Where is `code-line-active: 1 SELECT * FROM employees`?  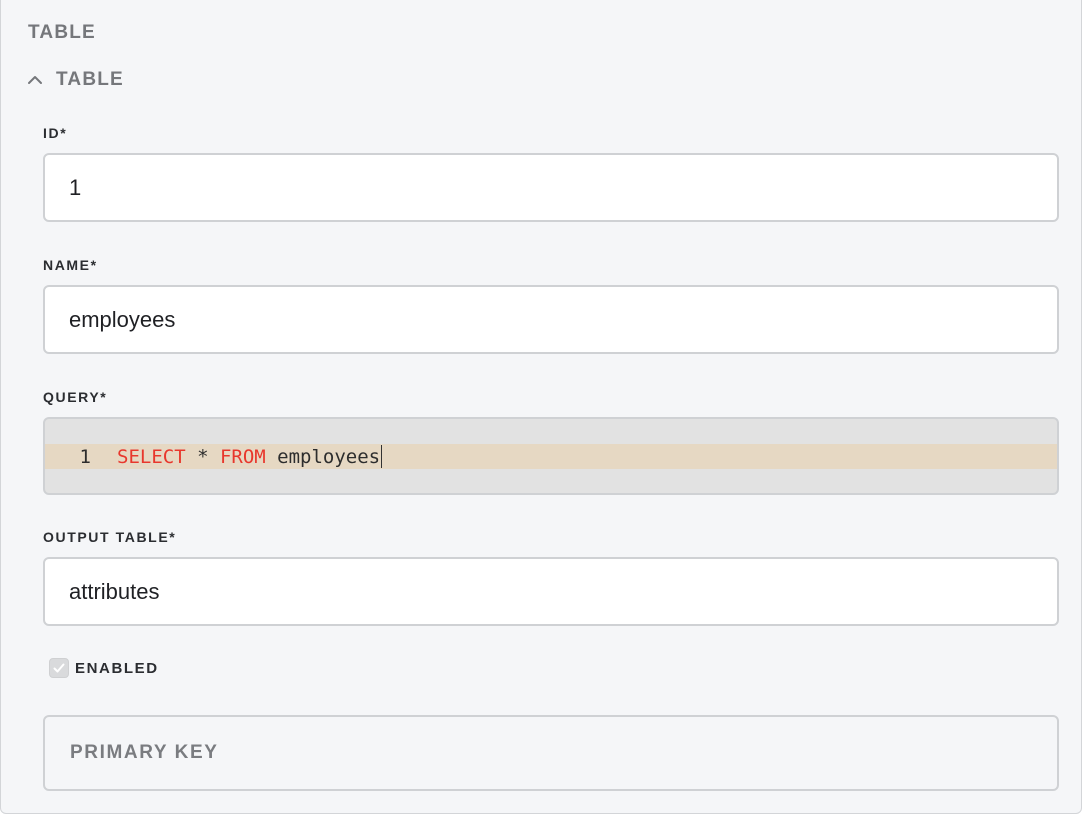
code-line-active: 1 SELECT * FROM employees is located at coordinates (551, 456).